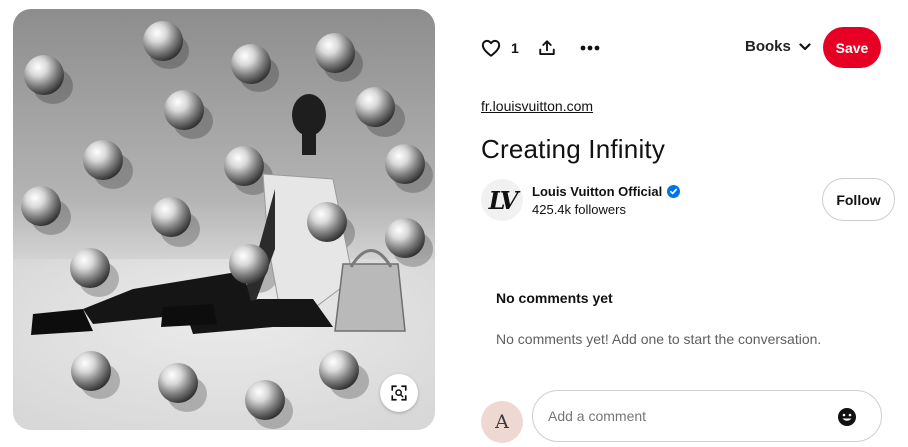  I want to click on pin-title: Creating Infinity, so click(573, 149).